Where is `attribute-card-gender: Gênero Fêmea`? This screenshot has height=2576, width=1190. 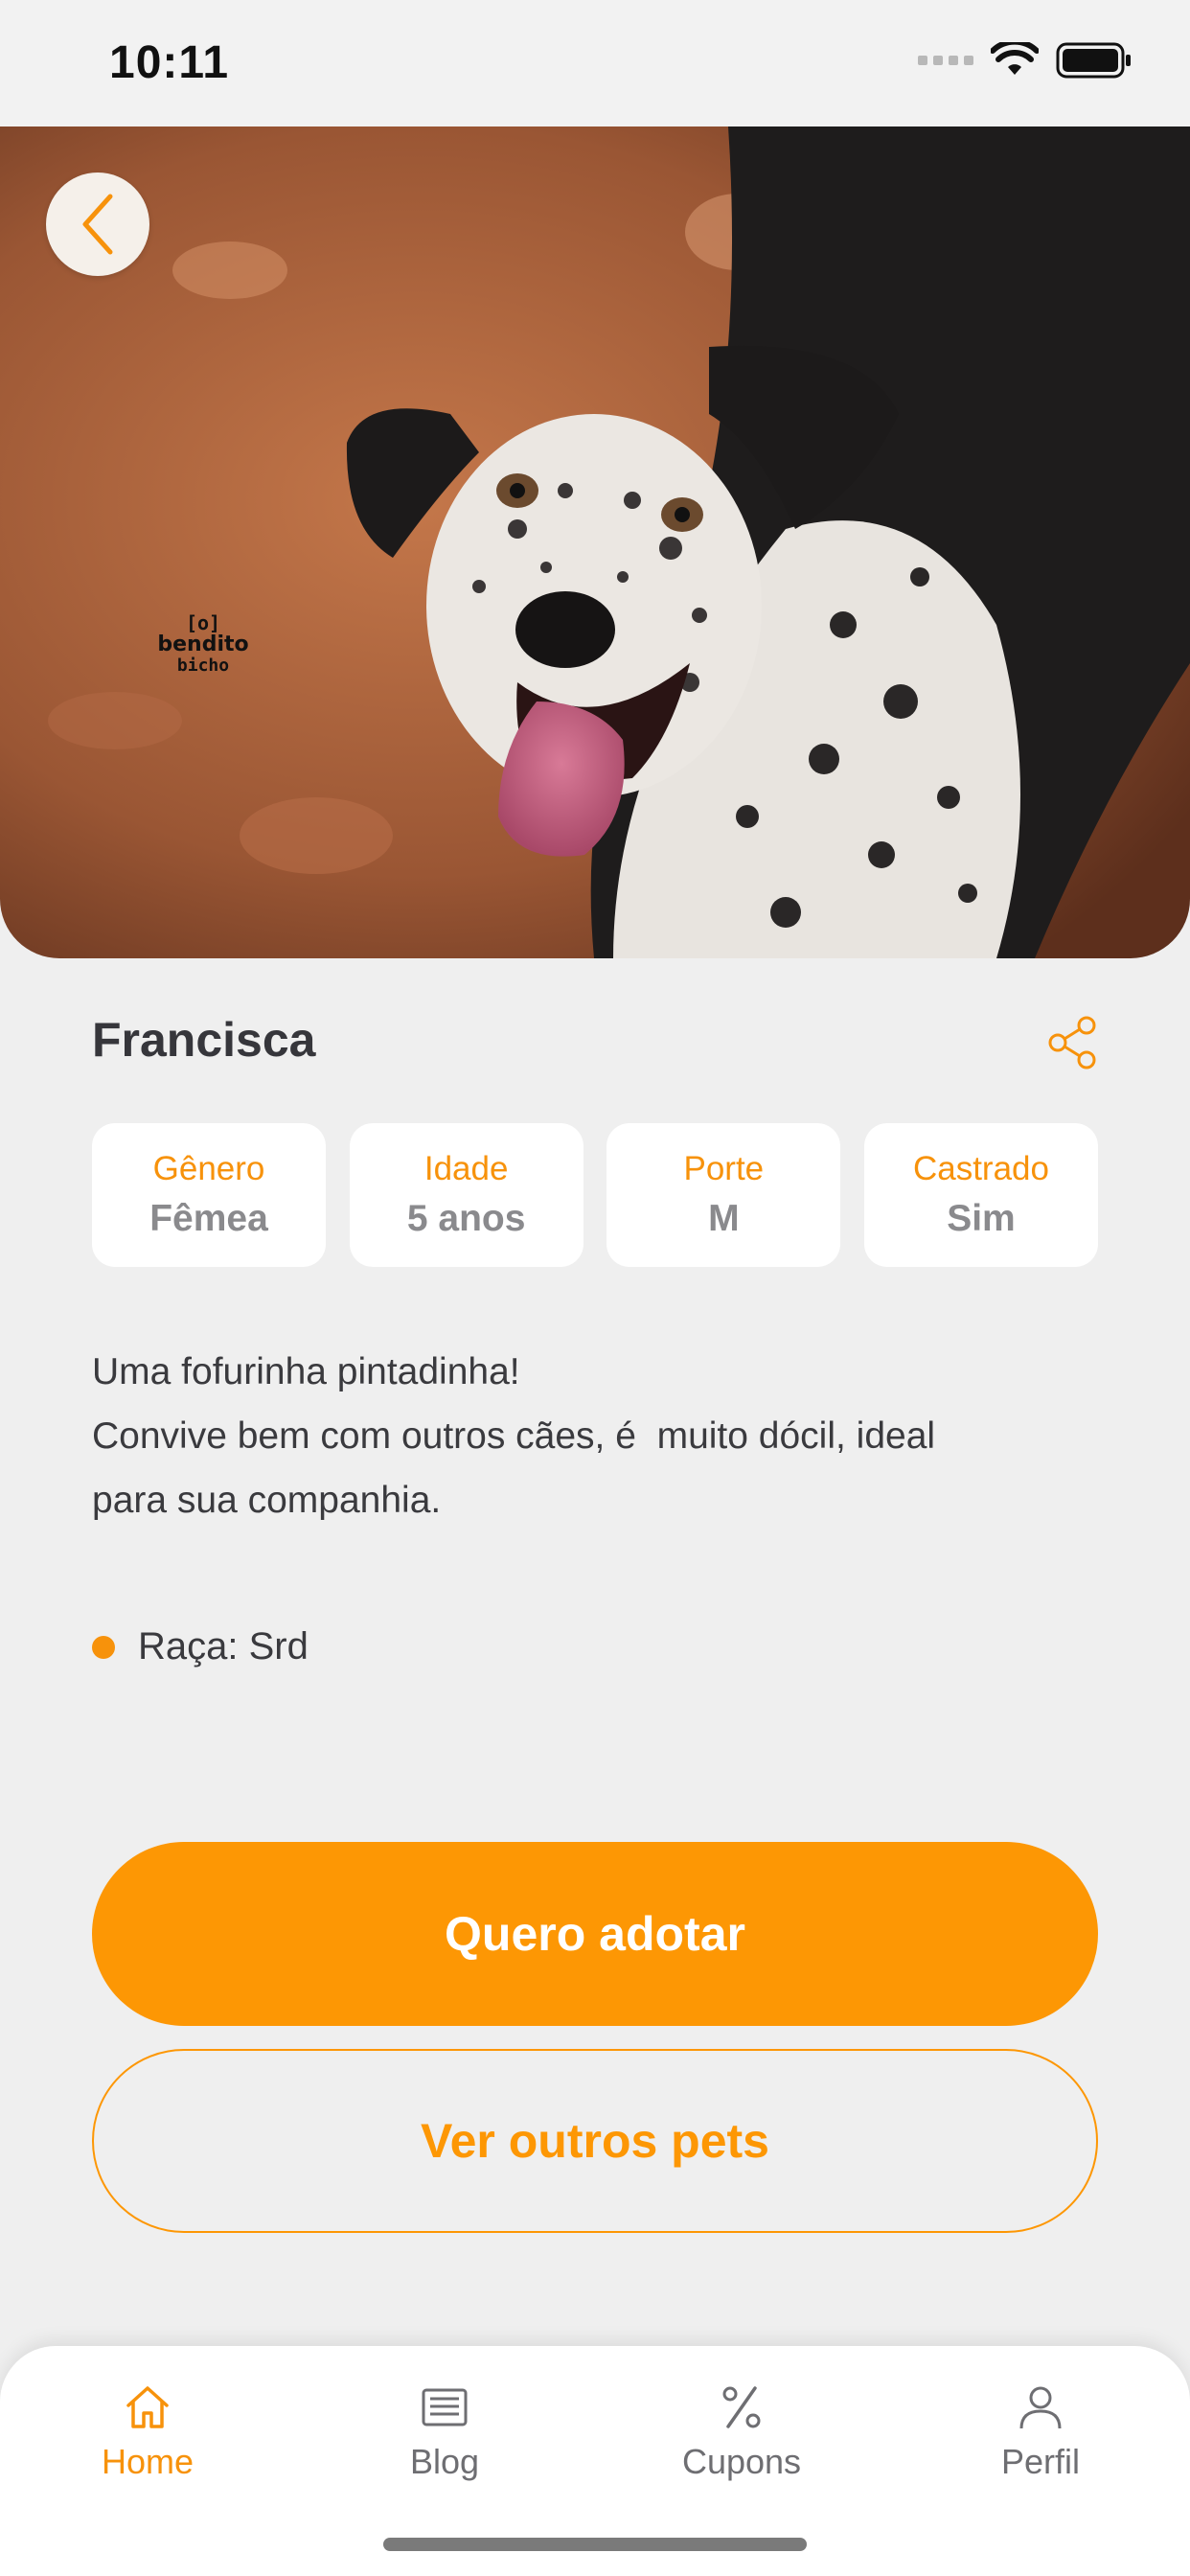 attribute-card-gender: Gênero Fêmea is located at coordinates (209, 1195).